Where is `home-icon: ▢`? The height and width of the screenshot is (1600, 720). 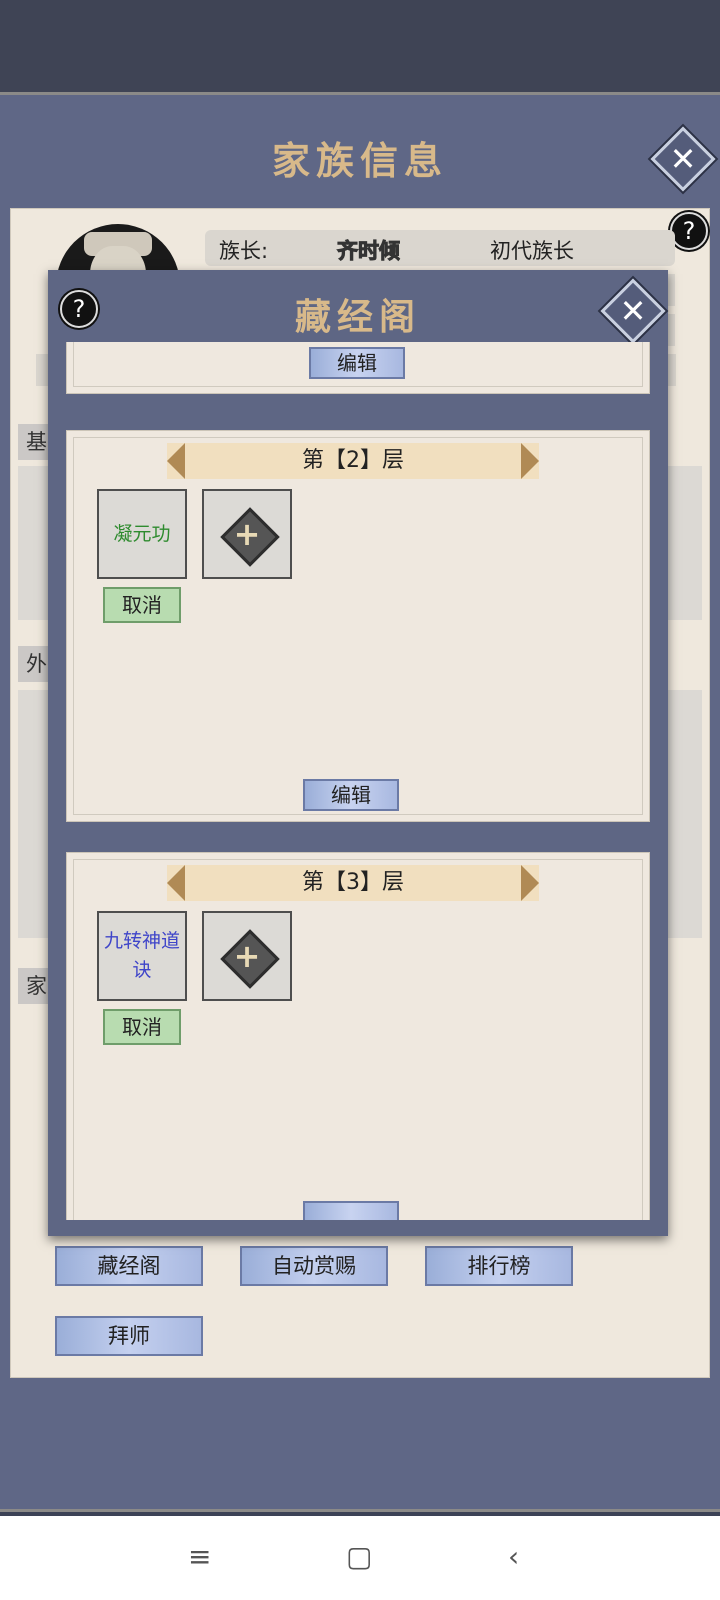
home-icon: ▢ is located at coordinates (359, 1556).